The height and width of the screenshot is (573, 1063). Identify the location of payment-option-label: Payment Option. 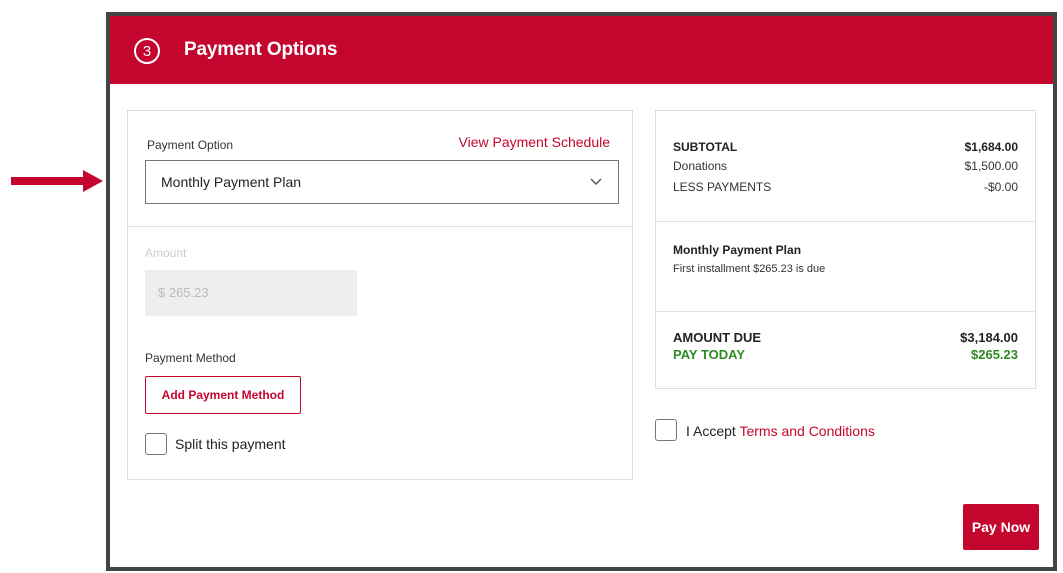
(190, 145).